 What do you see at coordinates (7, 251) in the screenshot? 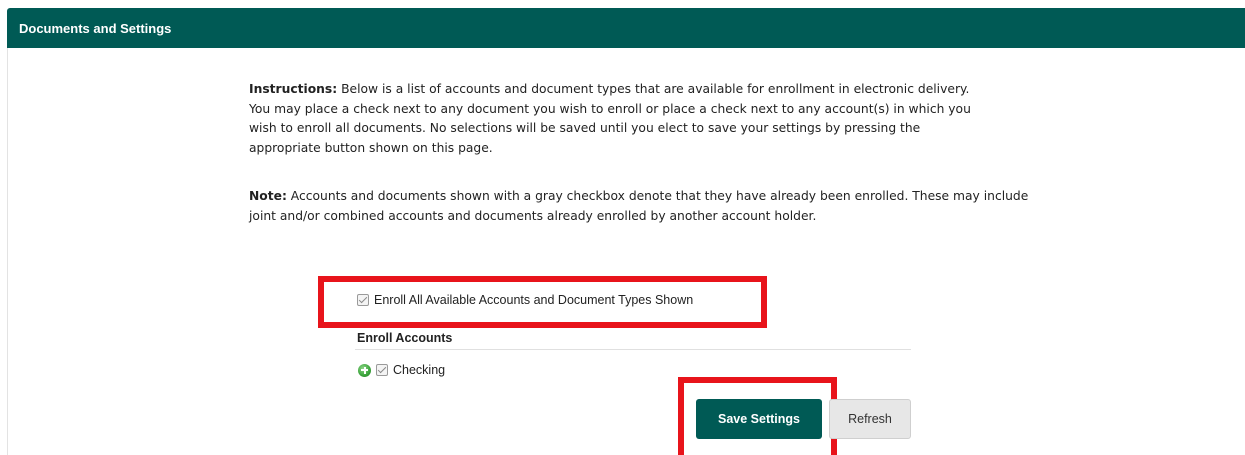
I see `panel-left-border` at bounding box center [7, 251].